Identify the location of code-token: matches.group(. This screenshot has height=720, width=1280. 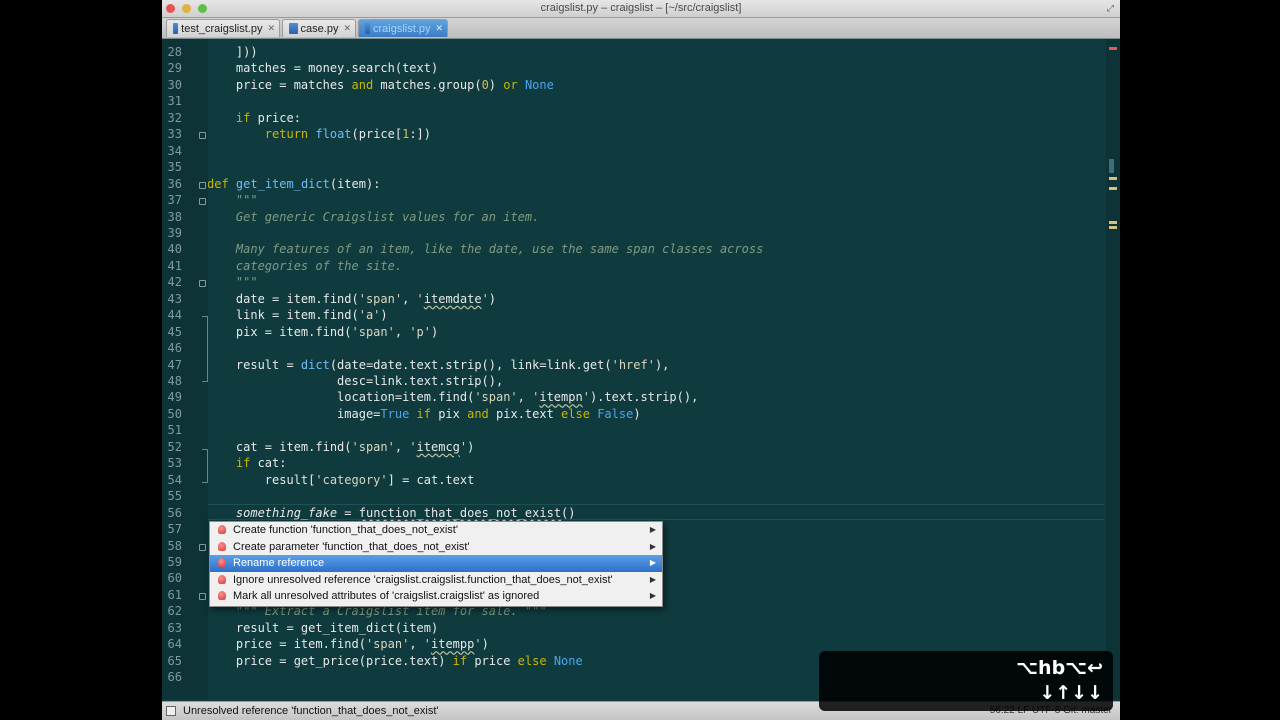
(427, 84).